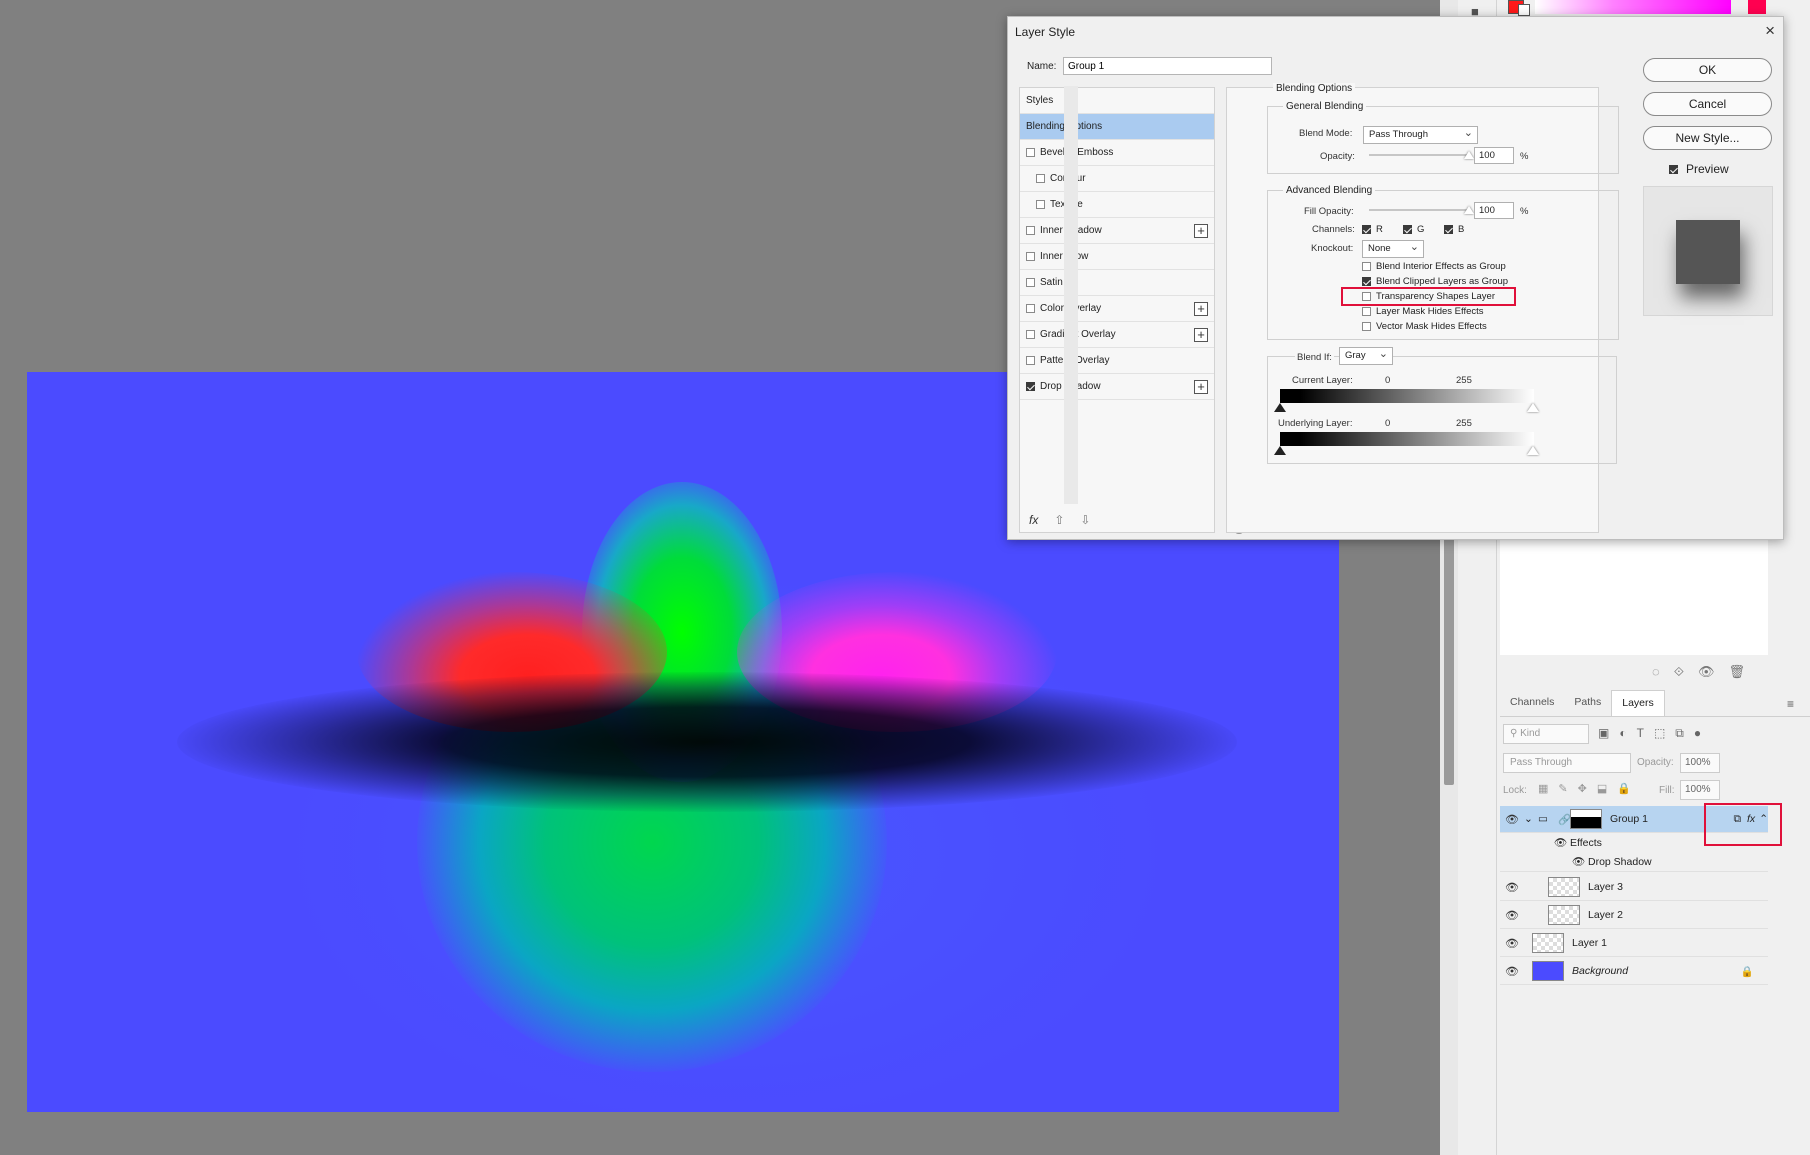 This screenshot has height=1155, width=1810. I want to click on style-inner-shadow: Inner Shadow +, so click(1117, 231).